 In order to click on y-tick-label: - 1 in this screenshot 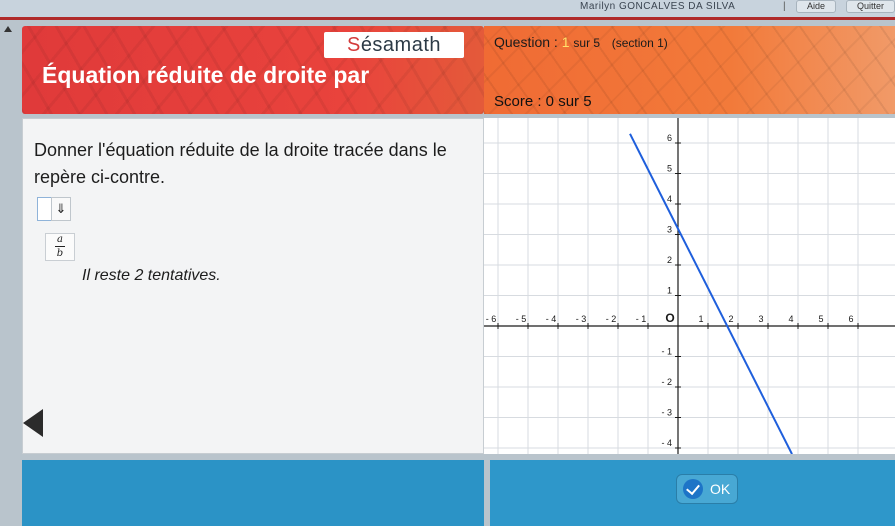, I will do `click(666, 352)`.